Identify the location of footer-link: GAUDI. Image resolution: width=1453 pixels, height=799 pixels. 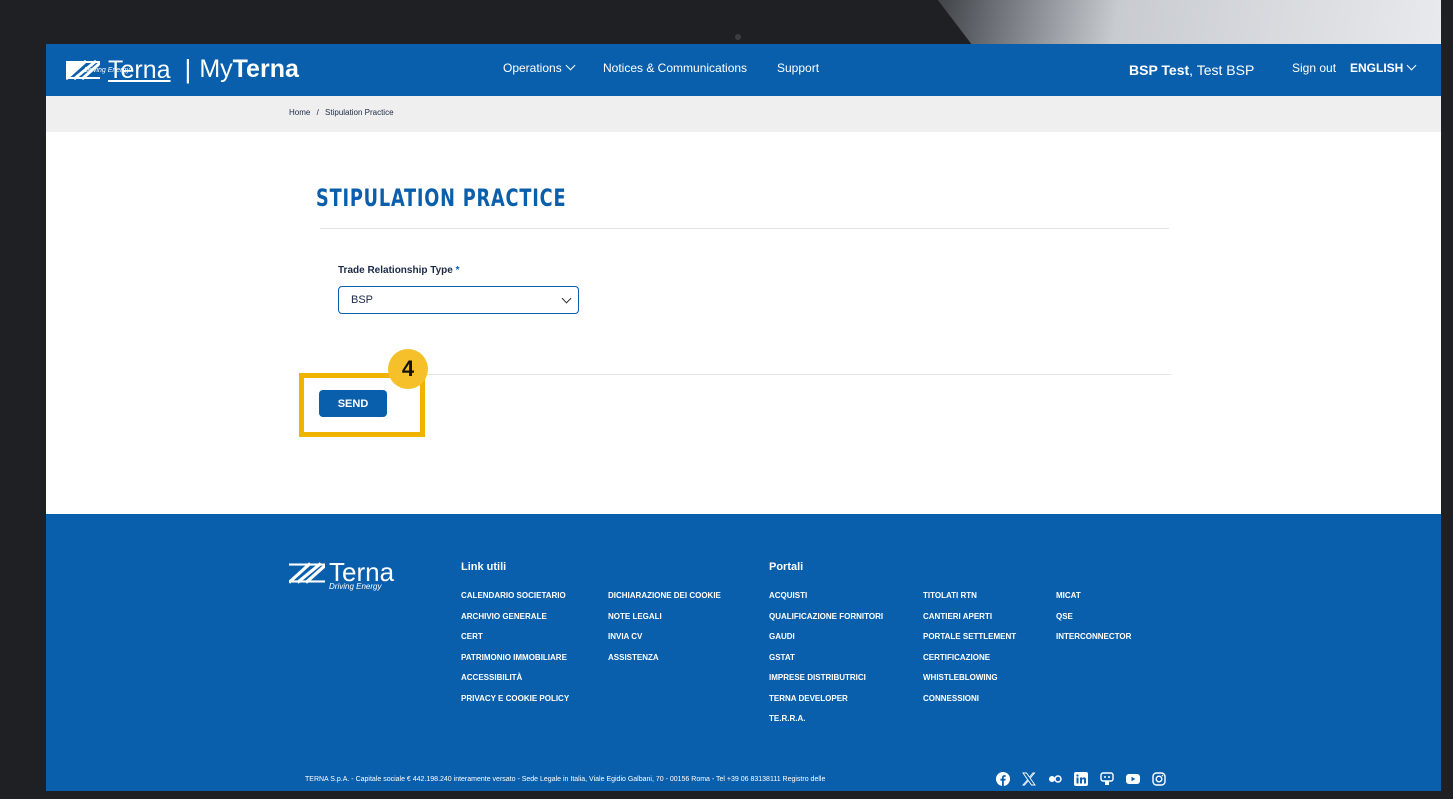
(826, 642).